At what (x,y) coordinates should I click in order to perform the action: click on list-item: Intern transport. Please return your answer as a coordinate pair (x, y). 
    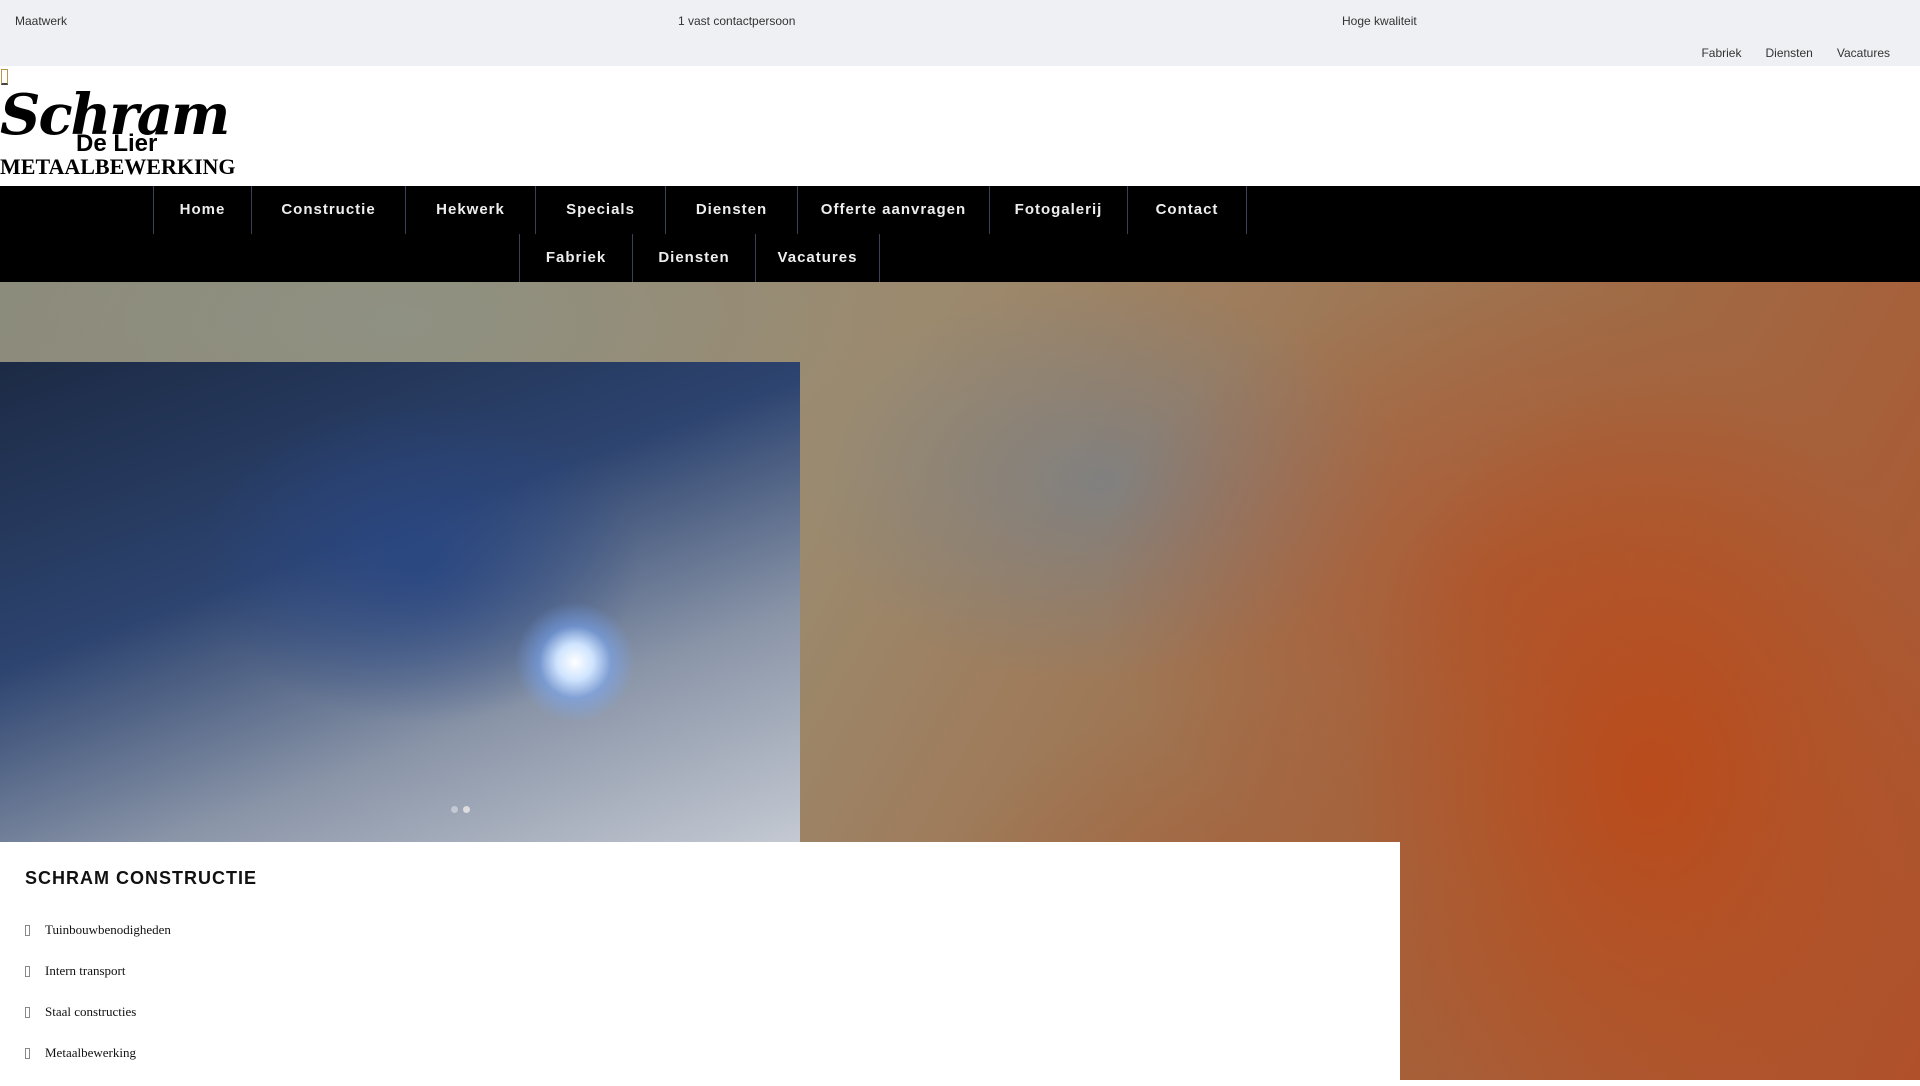
    Looking at the image, I should click on (98, 983).